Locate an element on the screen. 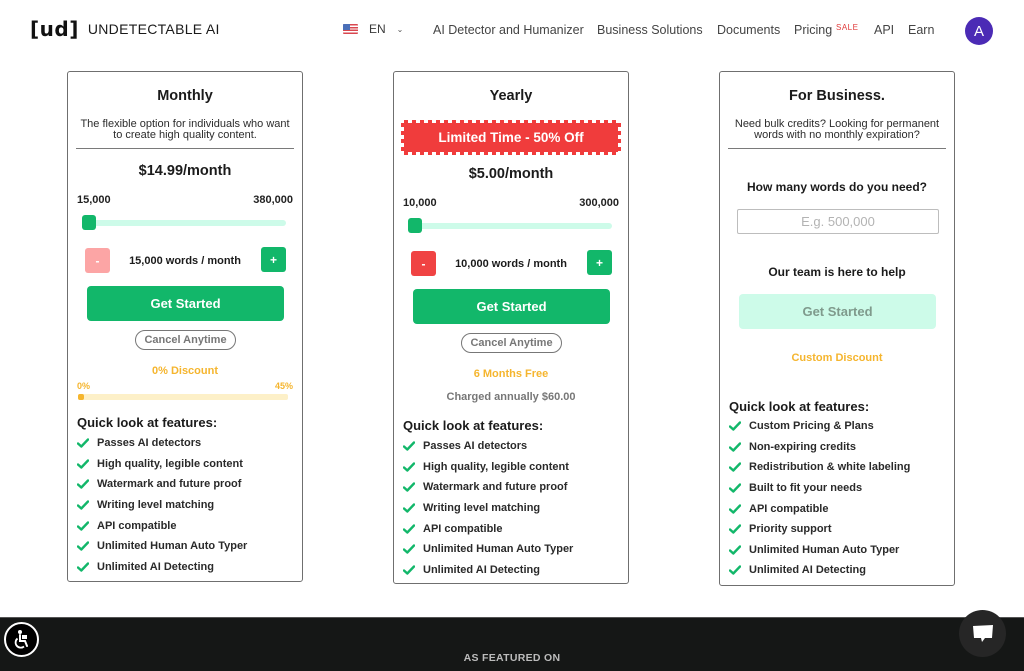  logo: [ud] UNDETECTABLE AI is located at coordinates (125, 29).